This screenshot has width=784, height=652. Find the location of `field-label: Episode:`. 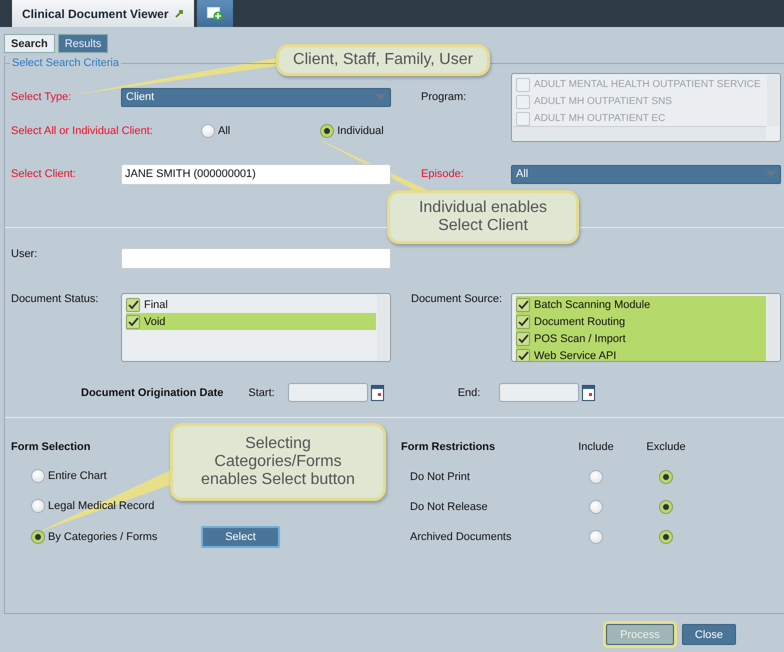

field-label: Episode: is located at coordinates (443, 174).